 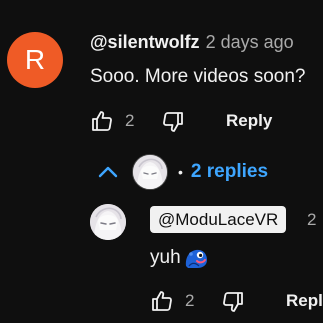 What do you see at coordinates (35, 60) in the screenshot?
I see `commenter-avatar: R` at bounding box center [35, 60].